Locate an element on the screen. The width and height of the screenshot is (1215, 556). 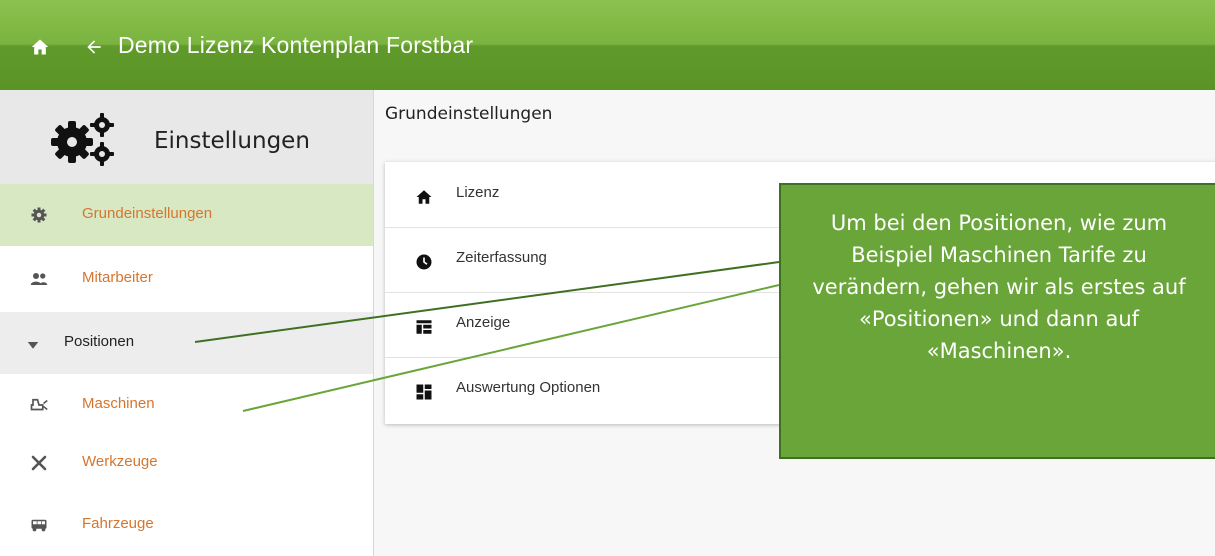
people-icon is located at coordinates (39, 279).